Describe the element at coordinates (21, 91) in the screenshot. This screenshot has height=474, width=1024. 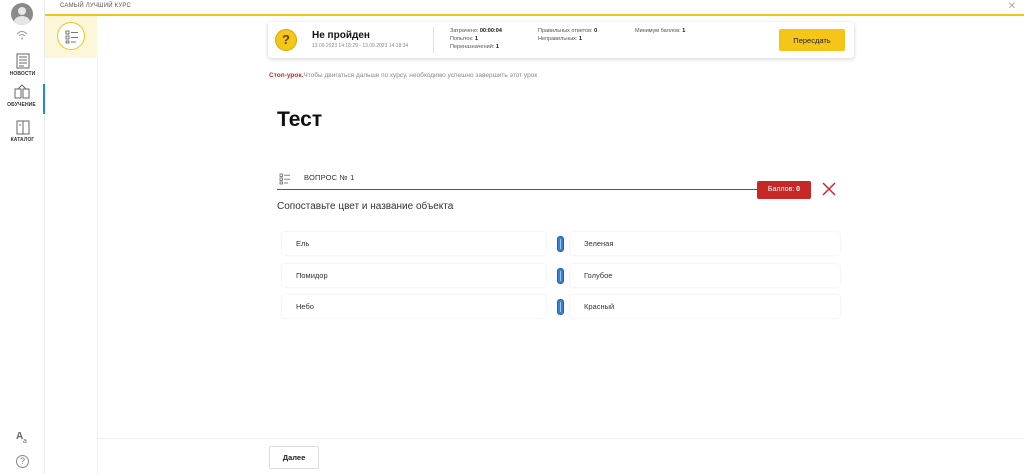
I see `learning-icon` at that location.